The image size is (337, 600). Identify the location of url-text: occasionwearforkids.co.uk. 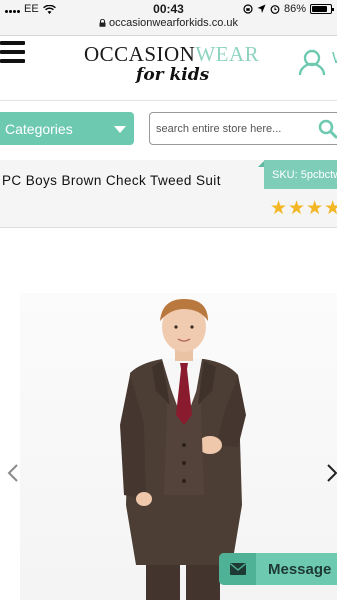
(173, 23).